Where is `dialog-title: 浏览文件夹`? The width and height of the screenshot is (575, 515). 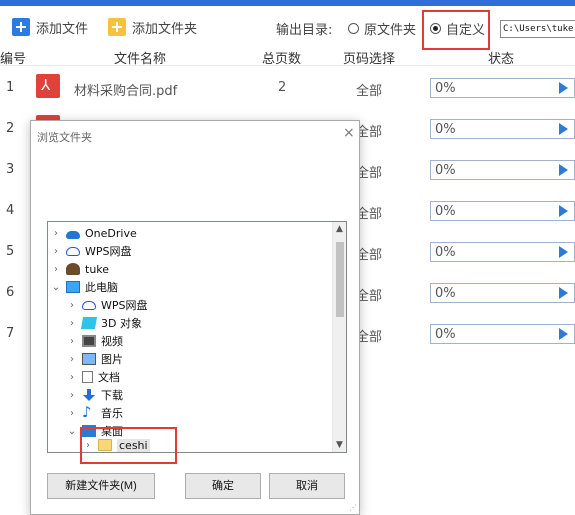 dialog-title: 浏览文件夹 is located at coordinates (64, 137).